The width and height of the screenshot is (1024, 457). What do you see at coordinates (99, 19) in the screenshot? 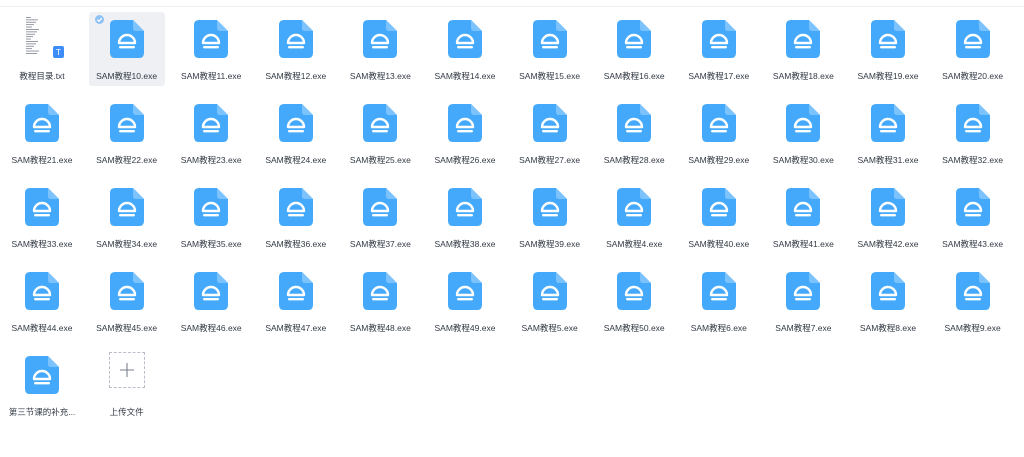
I see `check-circle-icon` at bounding box center [99, 19].